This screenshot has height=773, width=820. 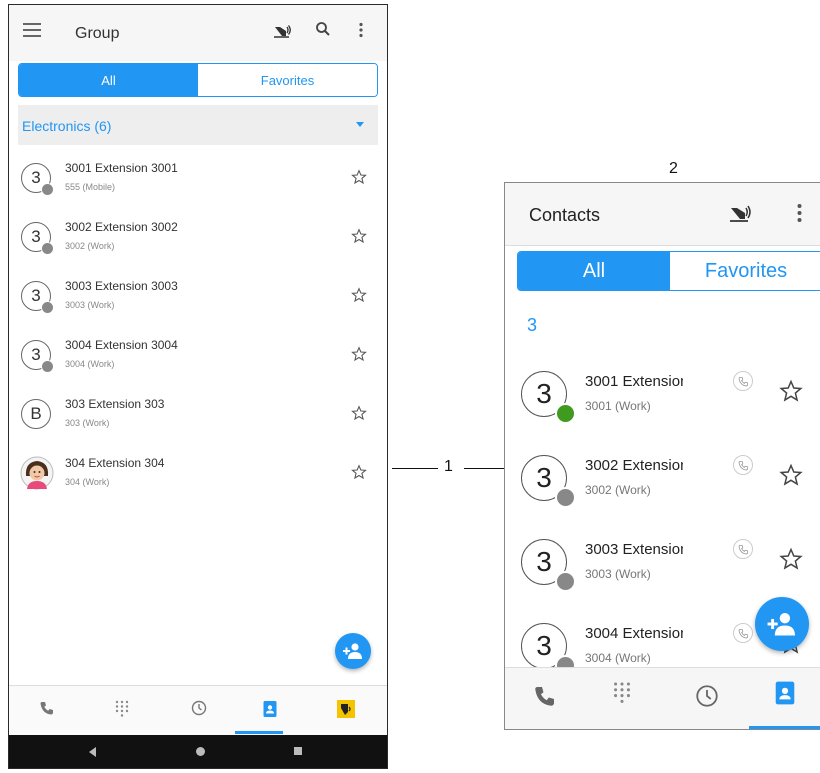 What do you see at coordinates (121, 286) in the screenshot?
I see `contact-name: 3003 Extension 3003` at bounding box center [121, 286].